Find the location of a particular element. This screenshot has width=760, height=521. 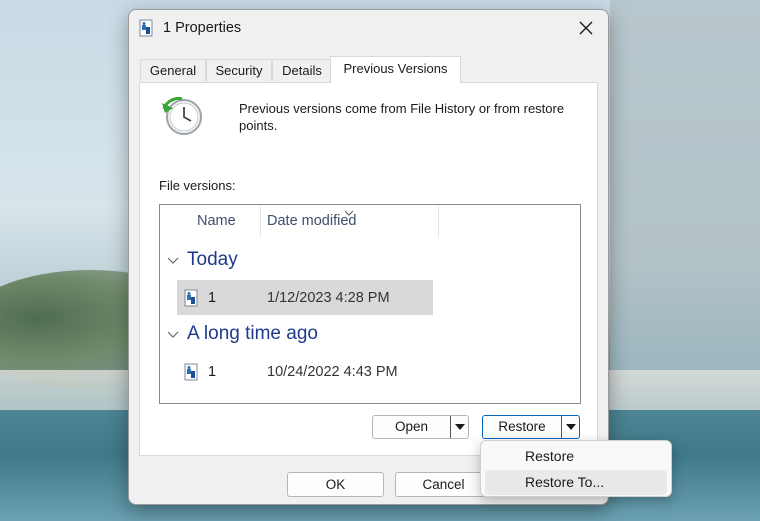

tab-general: General is located at coordinates (173, 70).